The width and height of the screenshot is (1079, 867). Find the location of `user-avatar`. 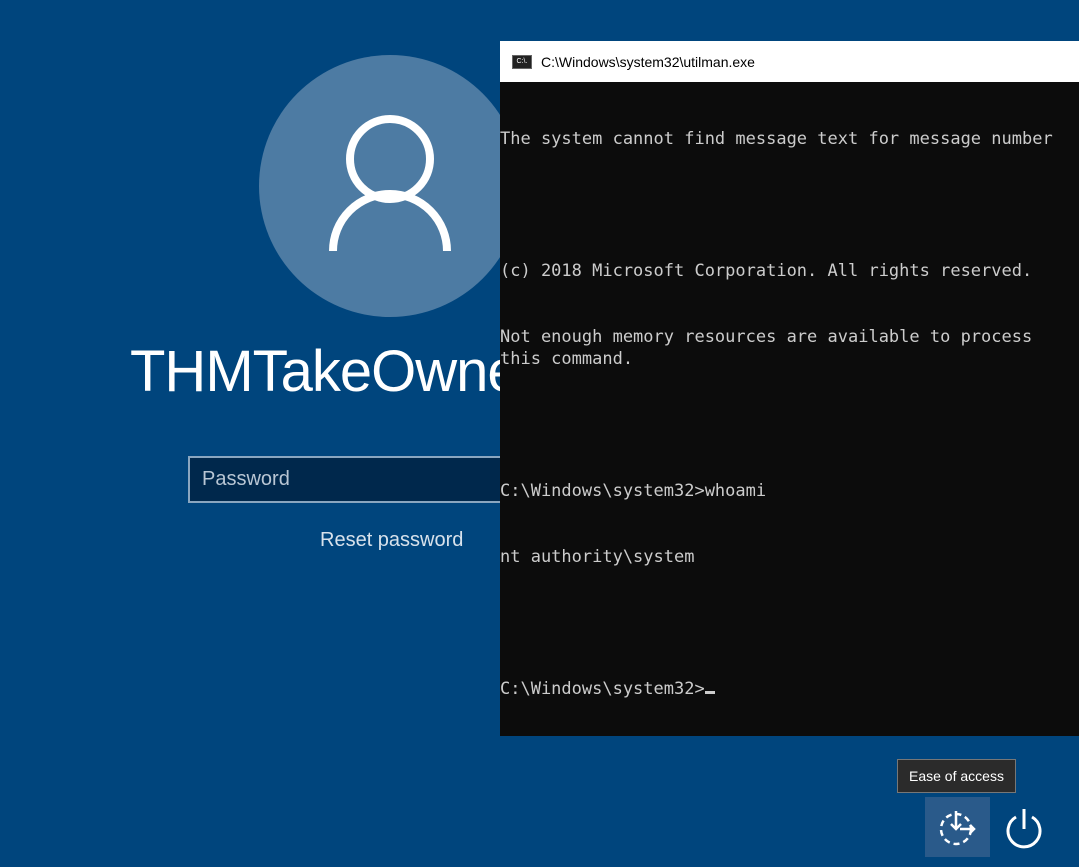

user-avatar is located at coordinates (390, 186).